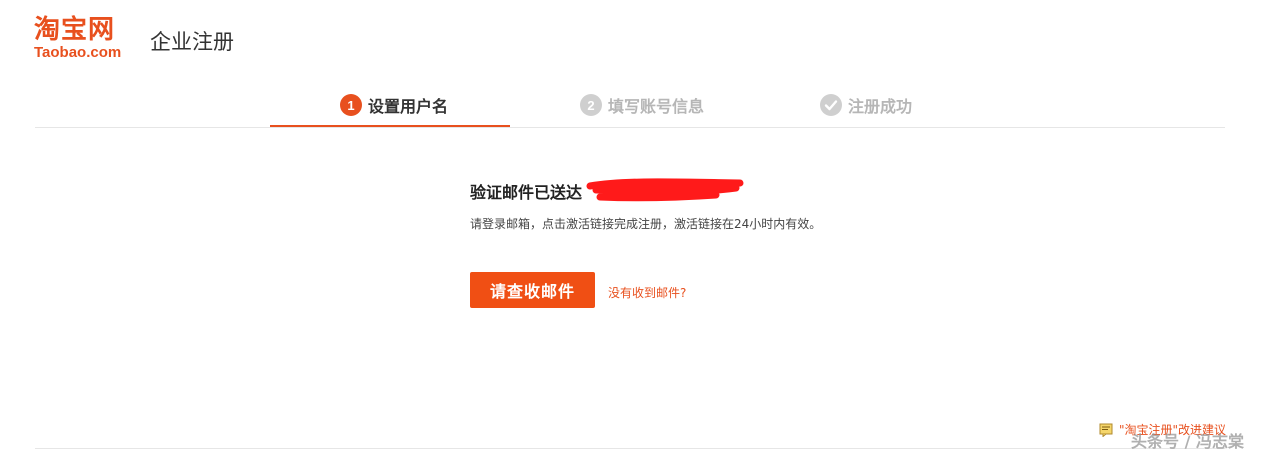 The height and width of the screenshot is (453, 1262). What do you see at coordinates (75, 30) in the screenshot?
I see `logo-chinese-text: 淘宝网` at bounding box center [75, 30].